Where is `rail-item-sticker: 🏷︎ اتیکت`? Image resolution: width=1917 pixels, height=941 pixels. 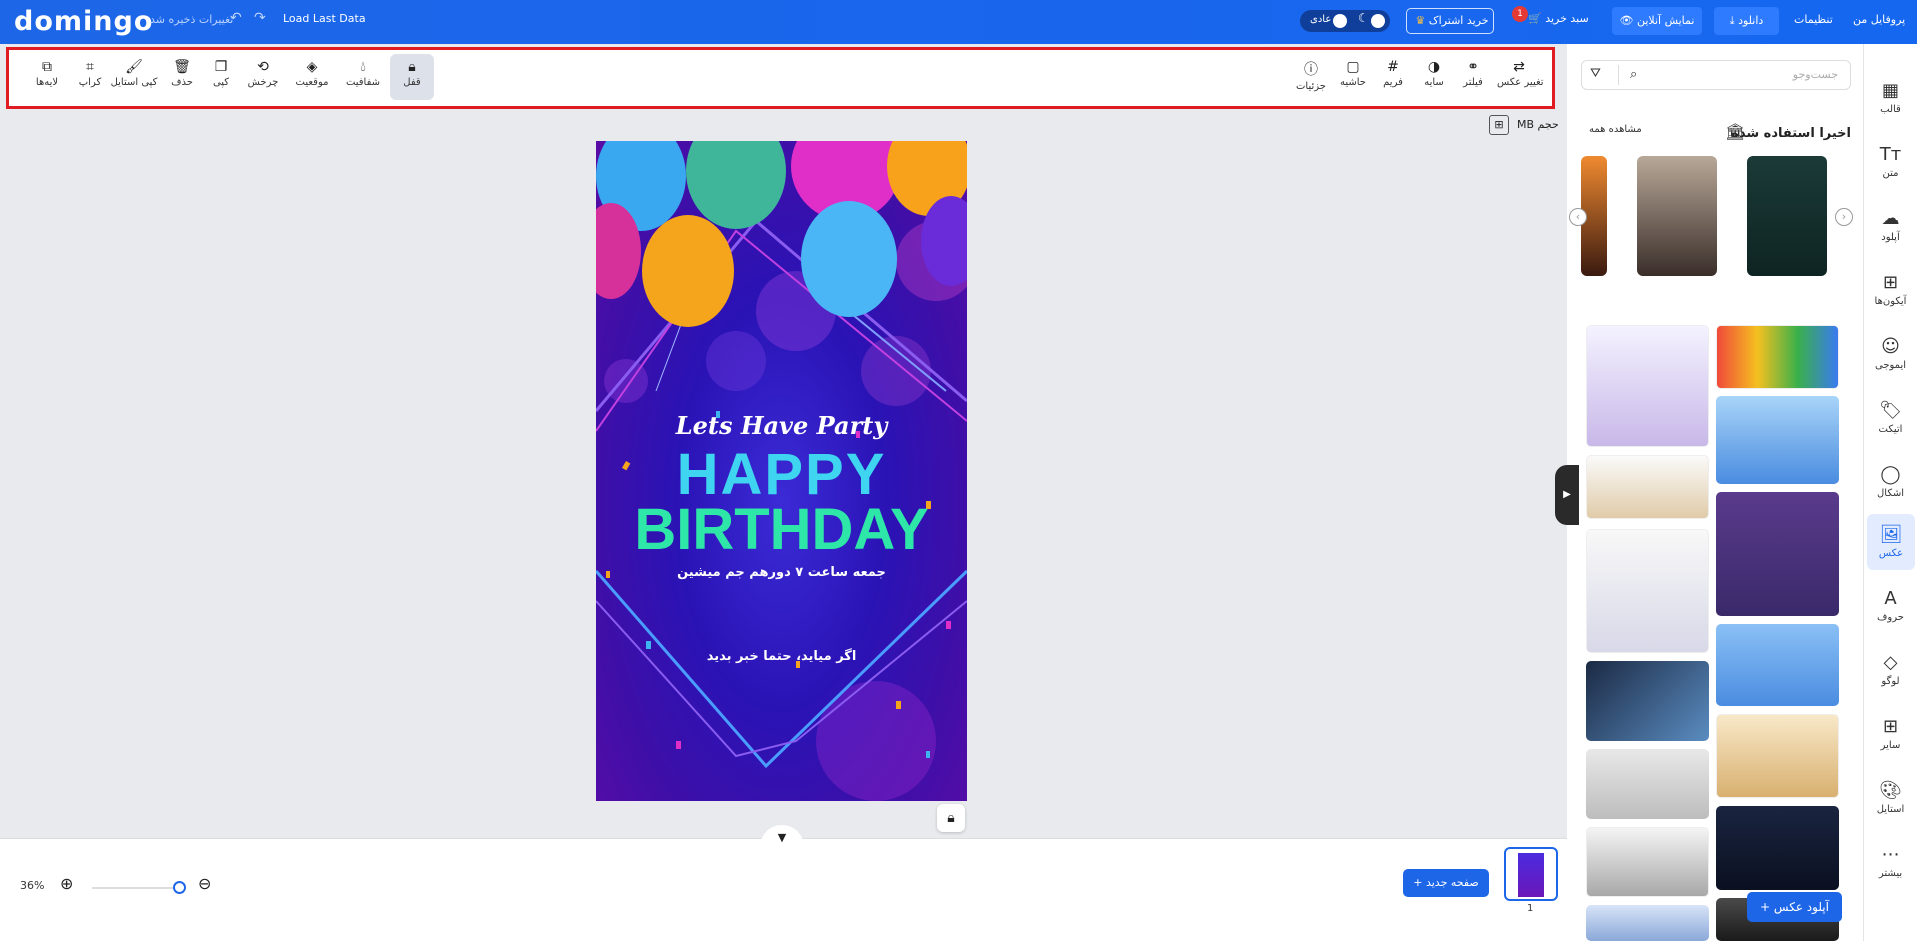
rail-item-sticker: 🏷︎ اتیکت is located at coordinates (1890, 418).